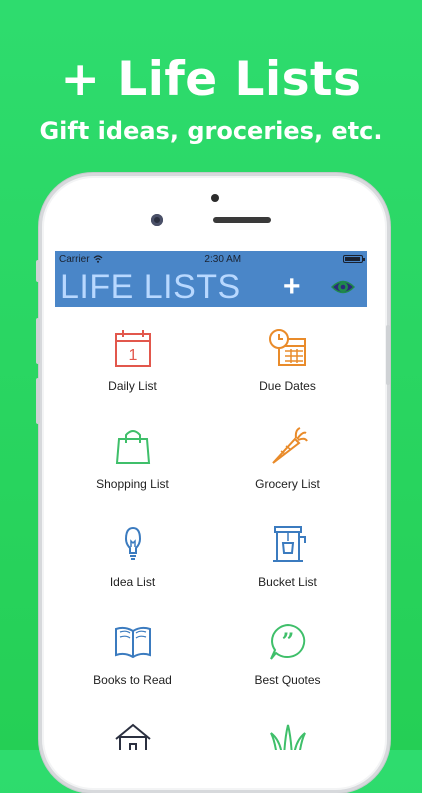 This screenshot has width=422, height=793. What do you see at coordinates (287, 484) in the screenshot?
I see `list-item-label: Grocery List` at bounding box center [287, 484].